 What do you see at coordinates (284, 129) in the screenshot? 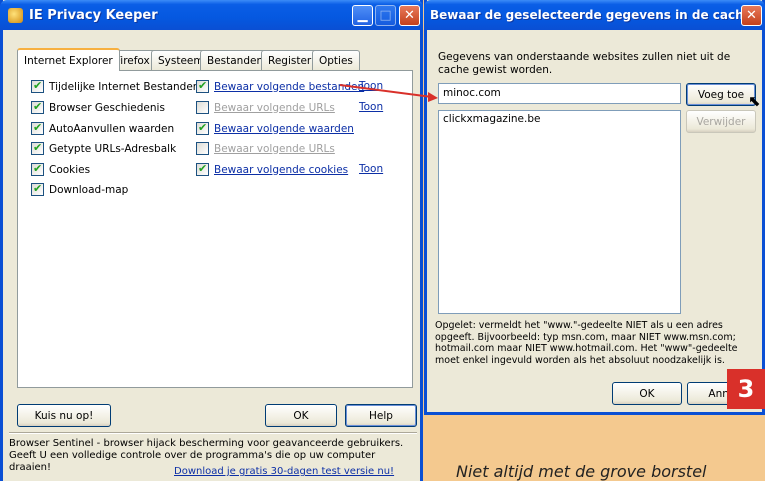
I see `keep-values-link: Bewaar volgende waarden` at bounding box center [284, 129].